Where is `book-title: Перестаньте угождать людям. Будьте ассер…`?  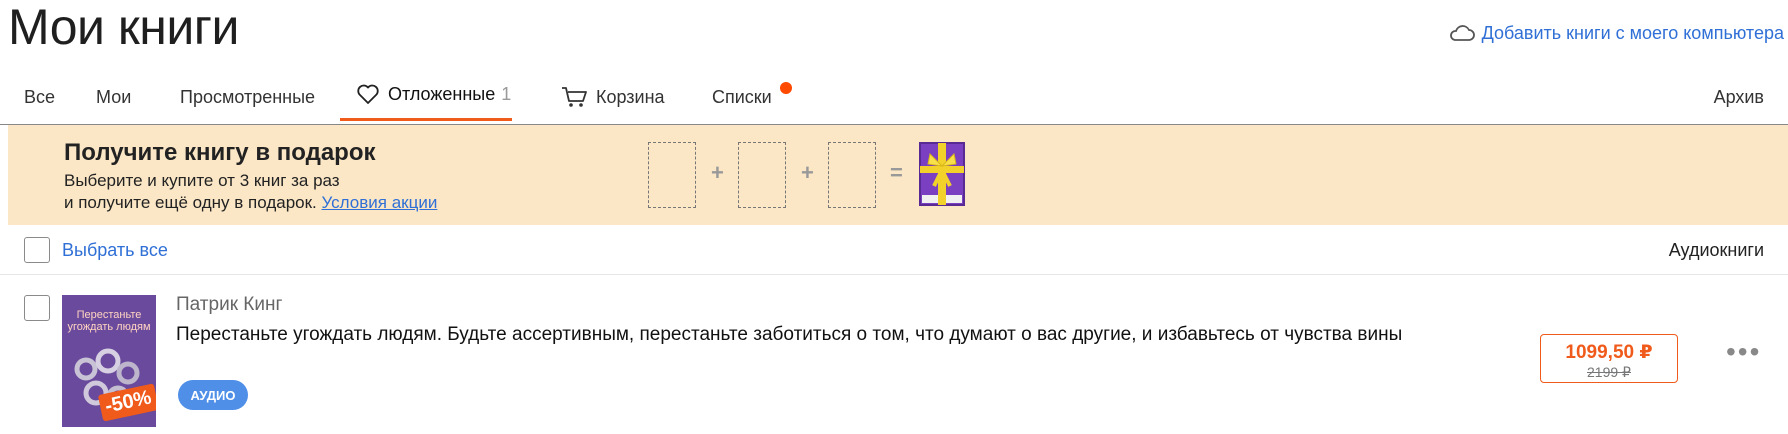 book-title: Перестаньте угождать людям. Будьте ассер… is located at coordinates (821, 335).